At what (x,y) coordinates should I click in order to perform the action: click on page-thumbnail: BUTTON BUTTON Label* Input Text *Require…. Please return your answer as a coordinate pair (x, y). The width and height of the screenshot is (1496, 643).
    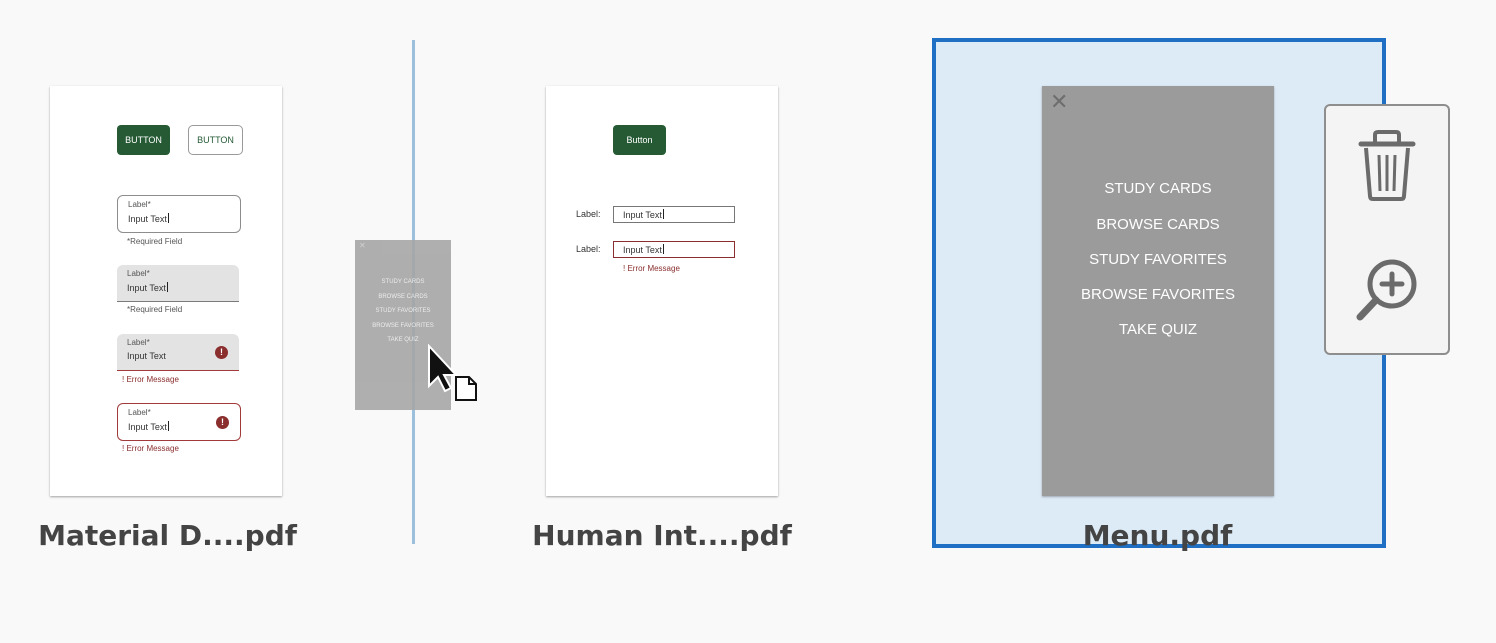
    Looking at the image, I should click on (166, 291).